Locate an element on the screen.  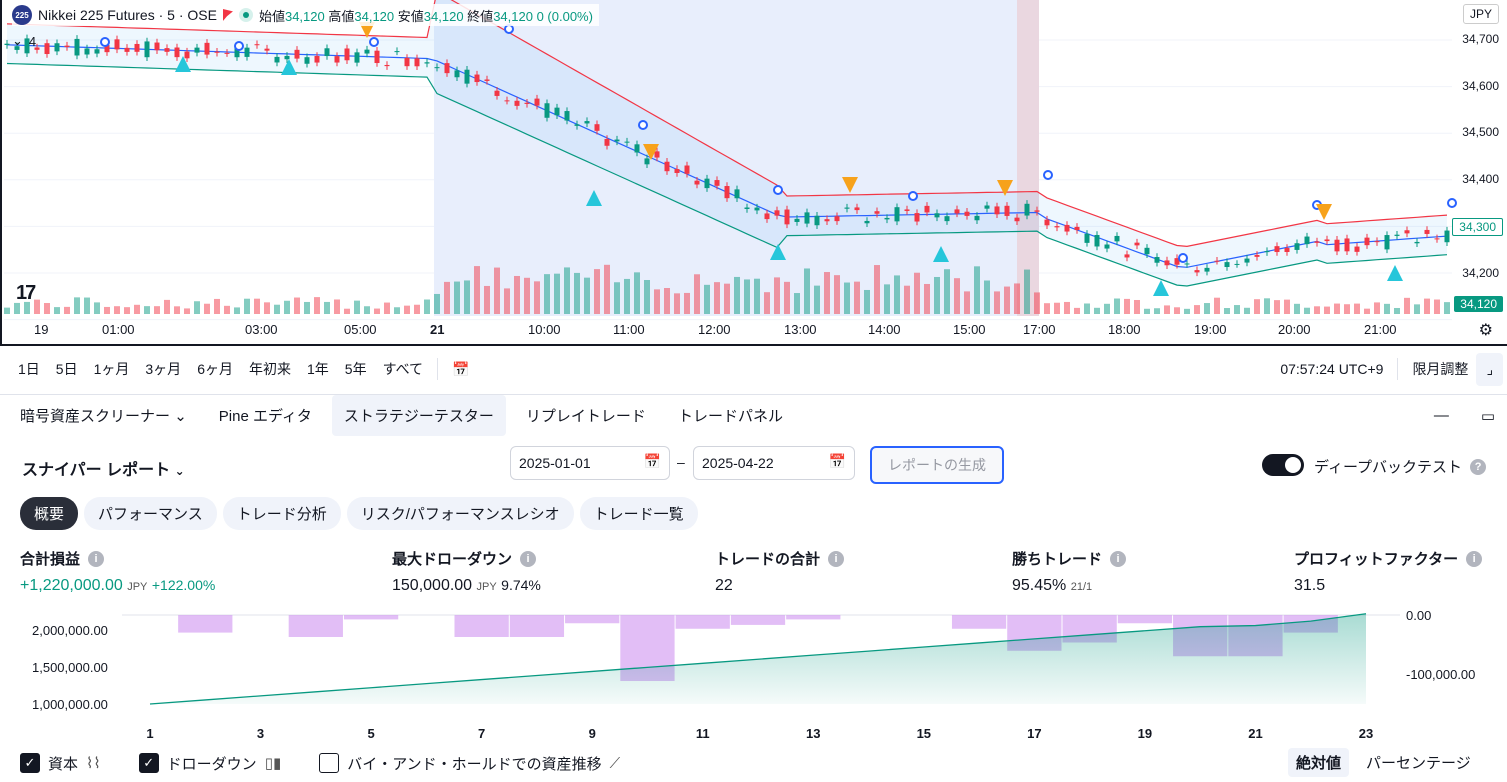
subtab-performance: パフォーマンス is located at coordinates (150, 513).